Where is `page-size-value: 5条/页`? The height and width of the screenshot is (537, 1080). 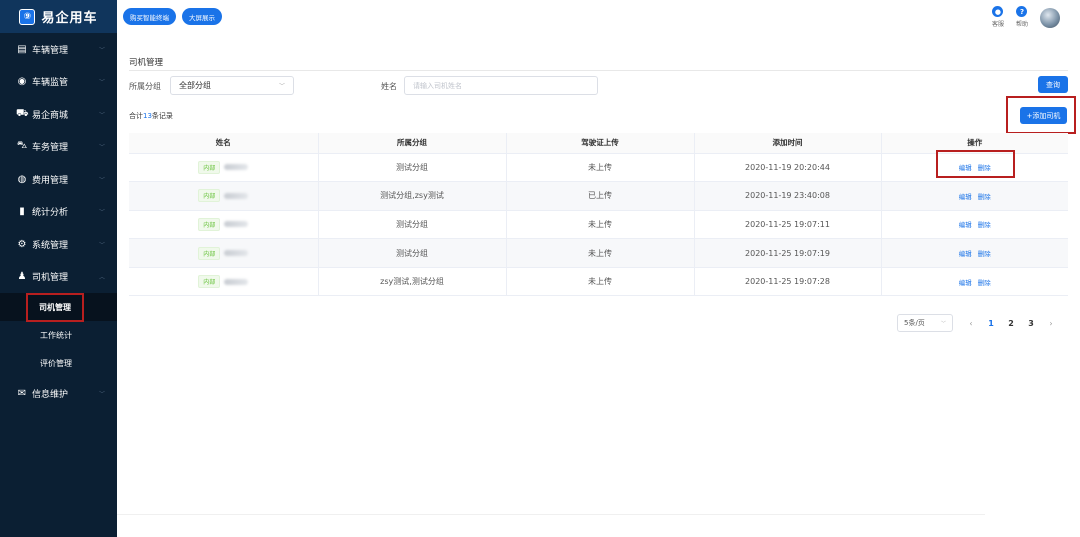 page-size-value: 5条/页 is located at coordinates (914, 323).